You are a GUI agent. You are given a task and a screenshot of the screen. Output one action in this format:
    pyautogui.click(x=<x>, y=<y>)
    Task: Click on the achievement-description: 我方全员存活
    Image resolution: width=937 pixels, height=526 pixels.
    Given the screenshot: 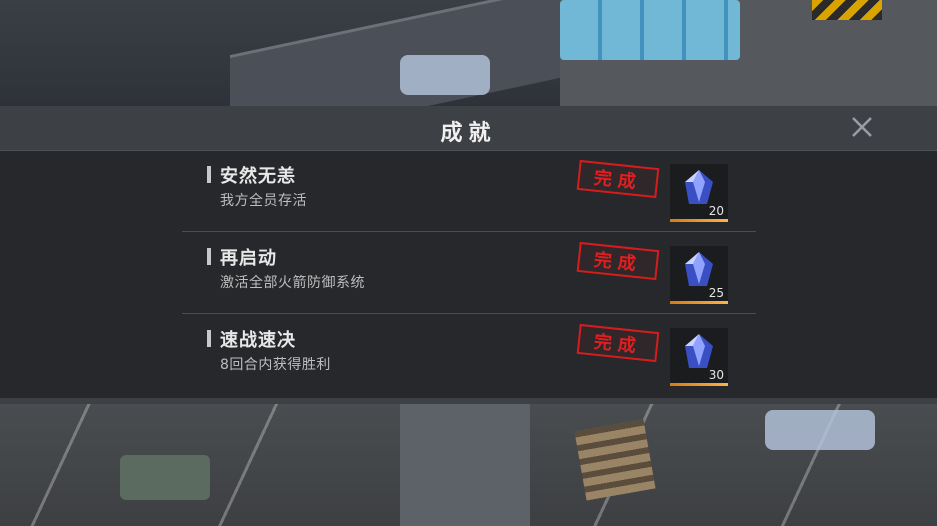 What is the action you would take?
    pyautogui.click(x=263, y=201)
    